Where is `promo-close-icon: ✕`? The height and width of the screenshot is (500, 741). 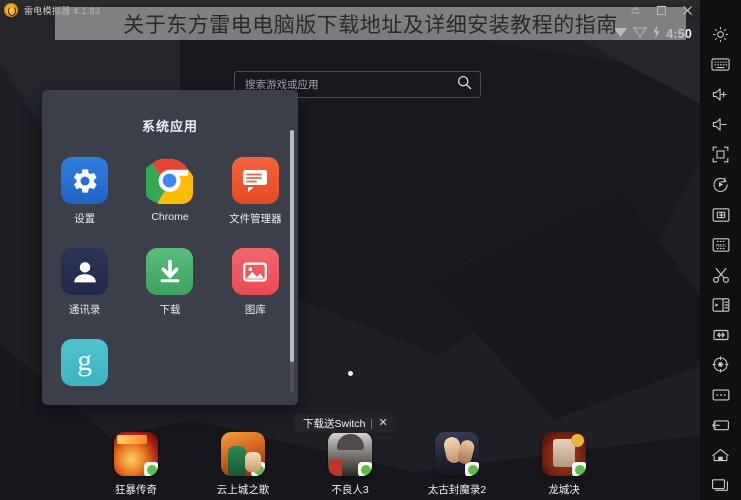
promo-close-icon: ✕ is located at coordinates (382, 423).